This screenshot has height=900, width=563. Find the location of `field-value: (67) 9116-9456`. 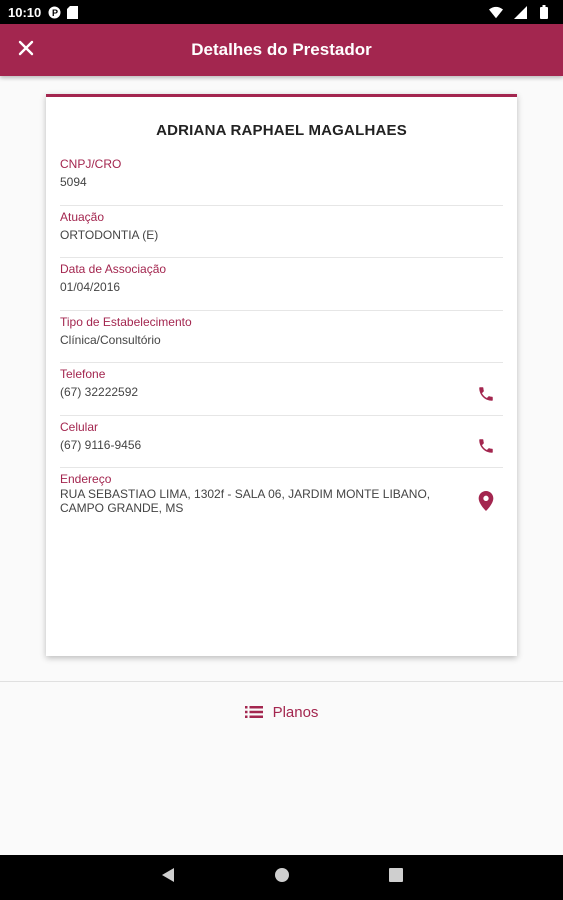

field-value: (67) 9116-9456 is located at coordinates (101, 444).